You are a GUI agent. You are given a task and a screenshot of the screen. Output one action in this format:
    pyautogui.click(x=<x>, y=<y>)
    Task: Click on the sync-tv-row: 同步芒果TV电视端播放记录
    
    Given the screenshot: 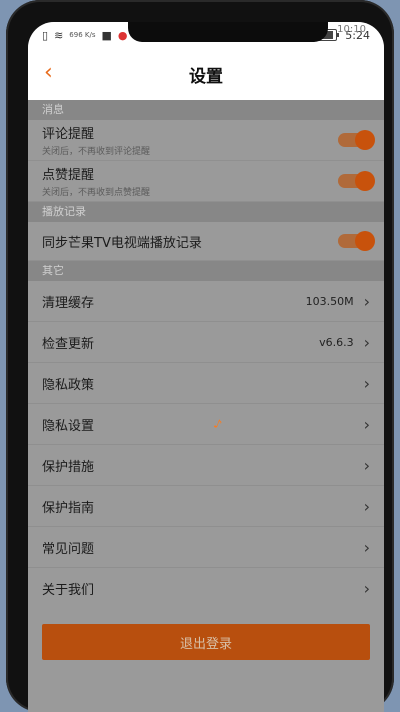 What is the action you would take?
    pyautogui.click(x=206, y=241)
    